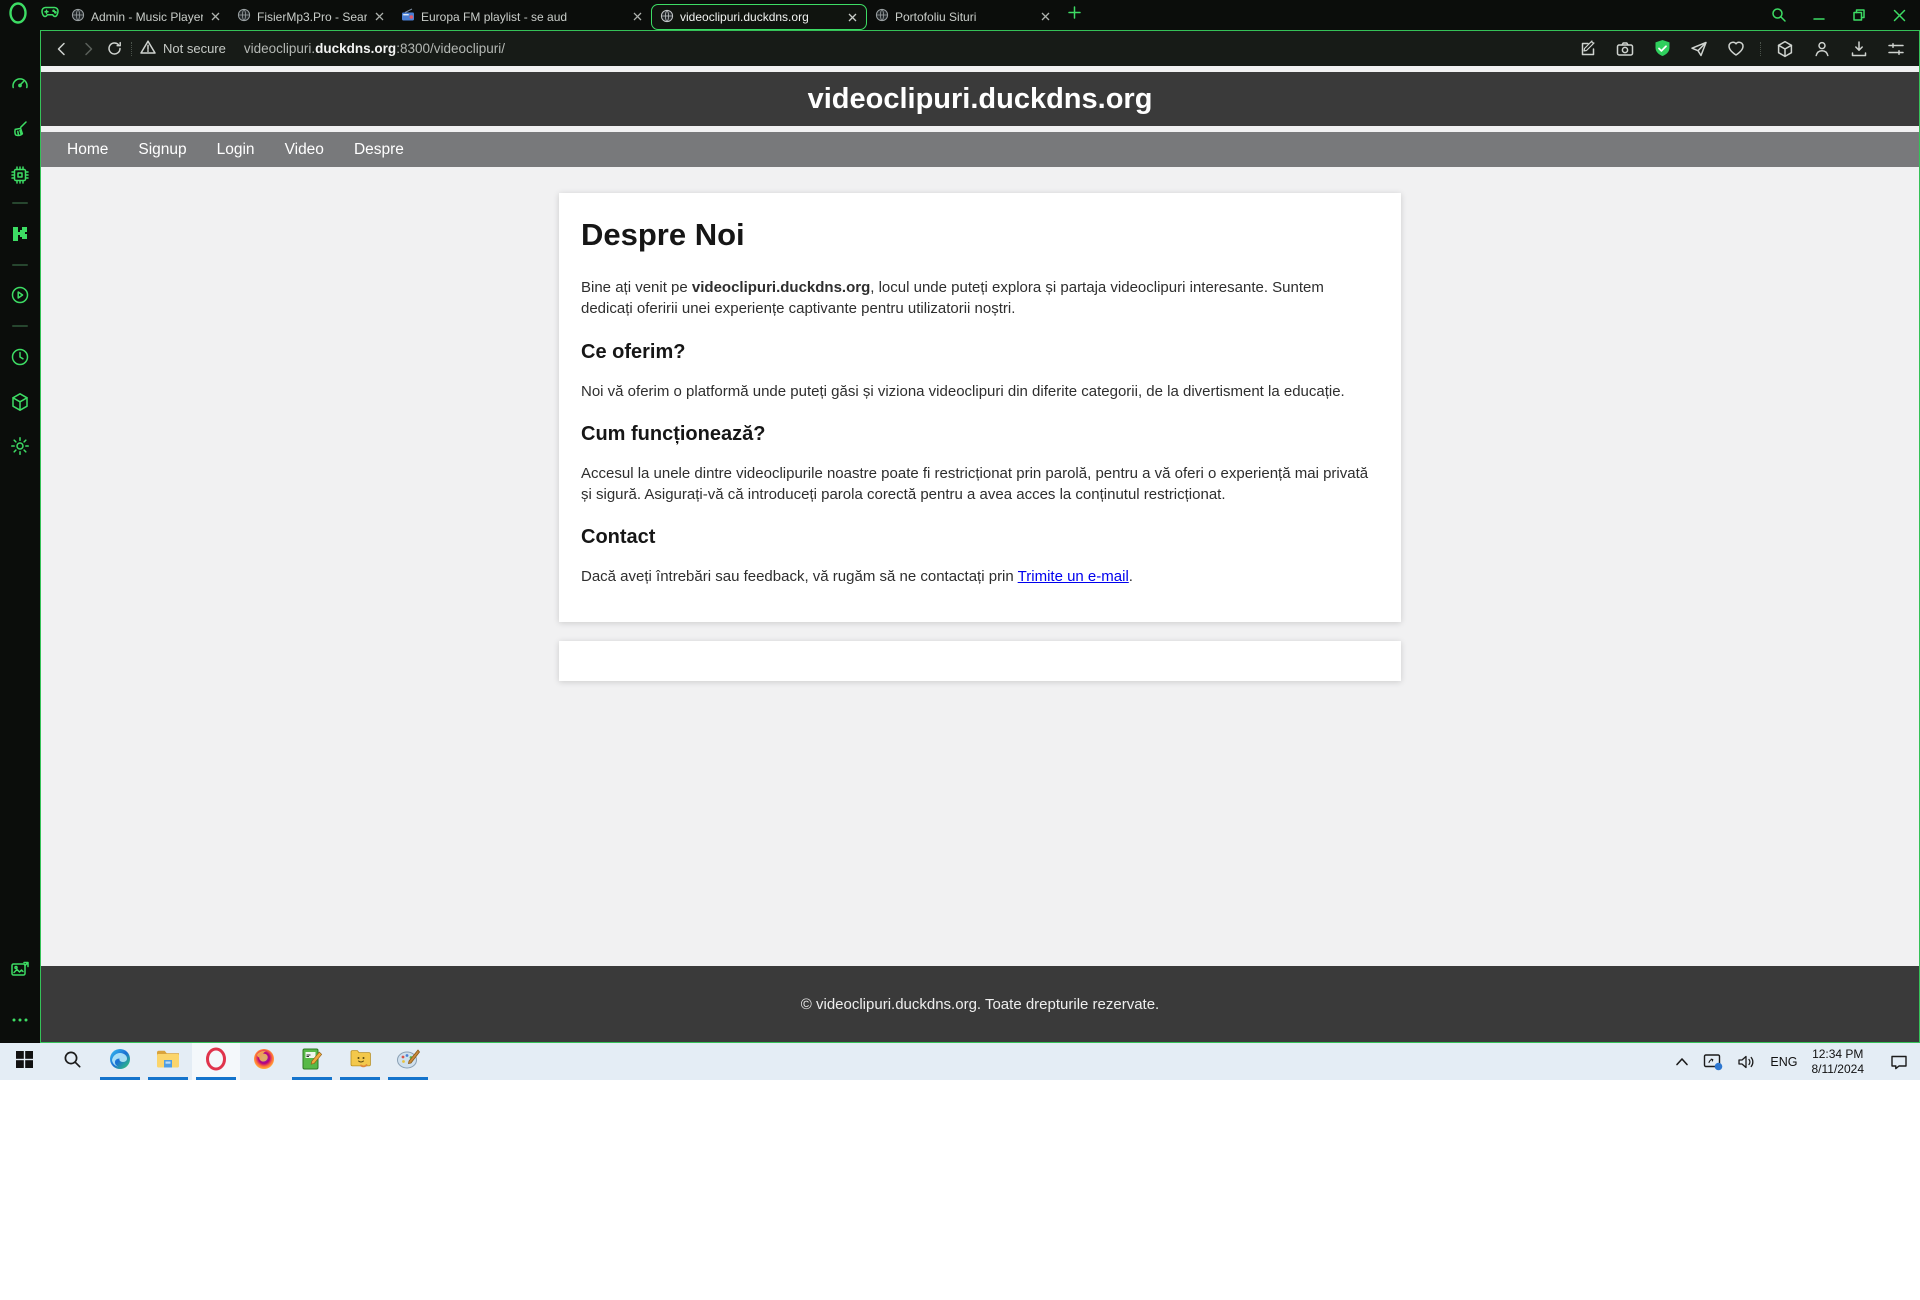  I want to click on gx-control-gauge-icon, so click(20, 84).